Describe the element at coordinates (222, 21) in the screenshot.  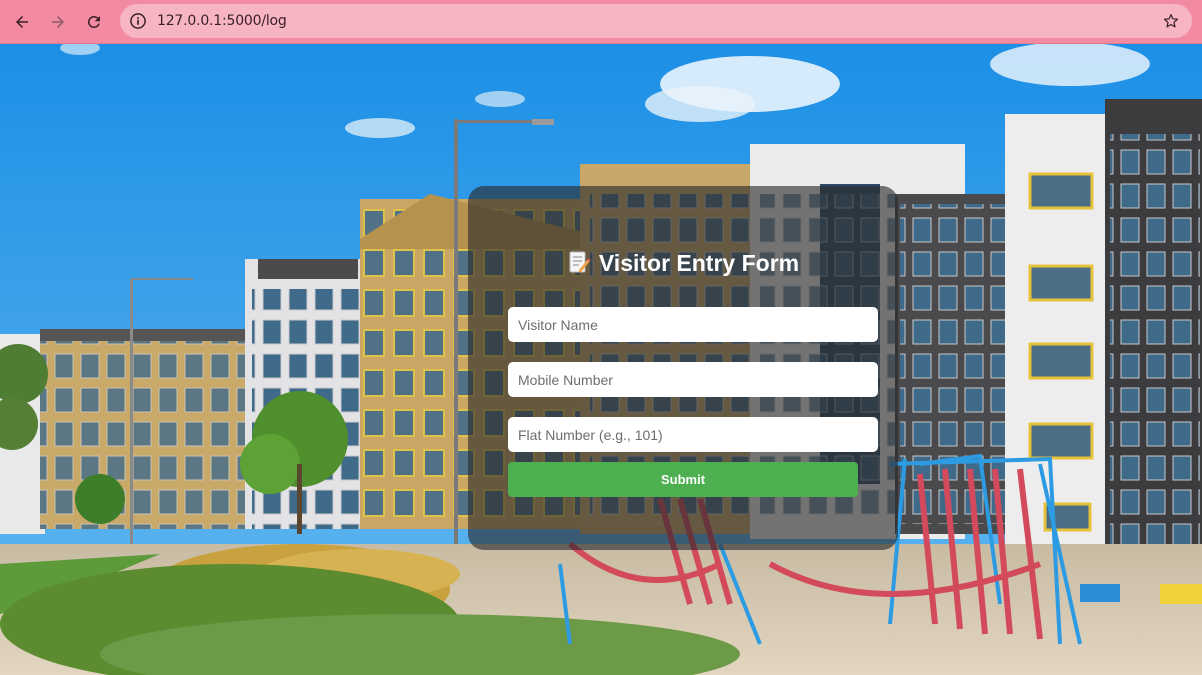
I see `url-text: 127.0.0.1:5000/log` at that location.